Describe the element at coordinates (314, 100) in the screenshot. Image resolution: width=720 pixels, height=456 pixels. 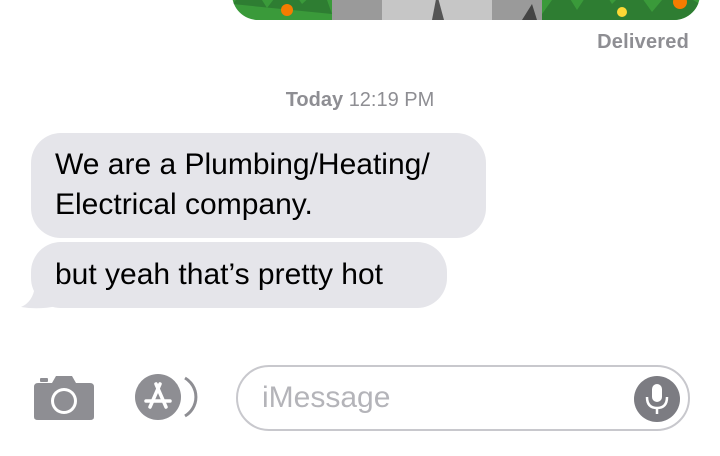
I see `timestamp-day: Today` at that location.